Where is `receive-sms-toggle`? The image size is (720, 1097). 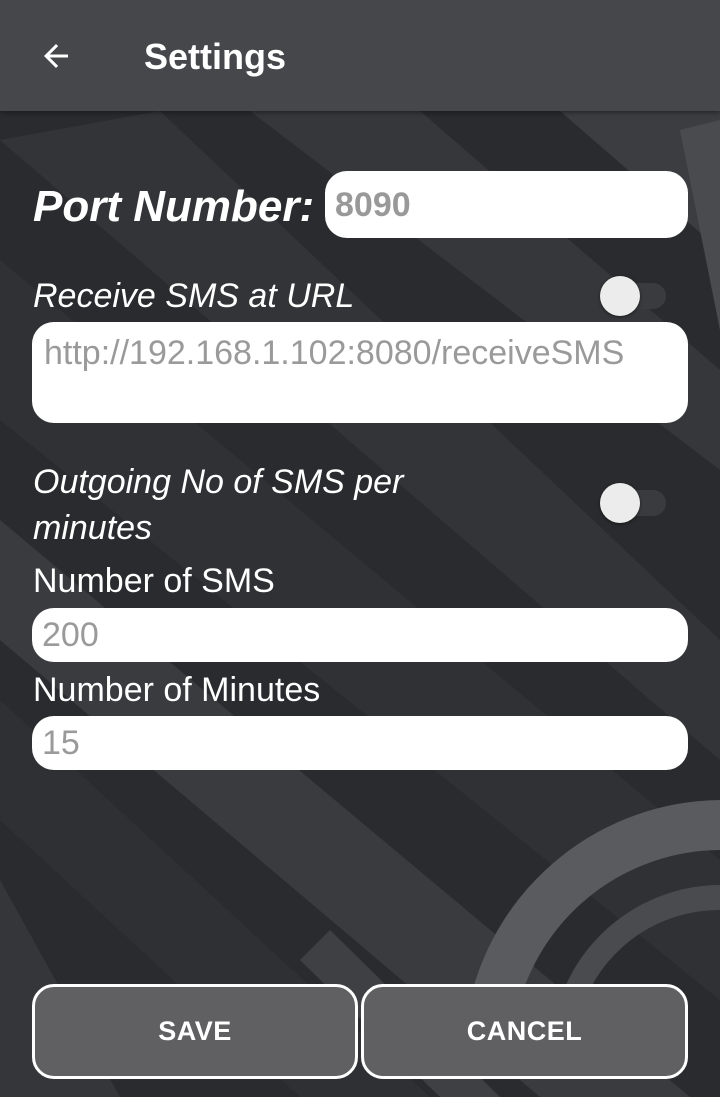
receive-sms-toggle is located at coordinates (633, 296).